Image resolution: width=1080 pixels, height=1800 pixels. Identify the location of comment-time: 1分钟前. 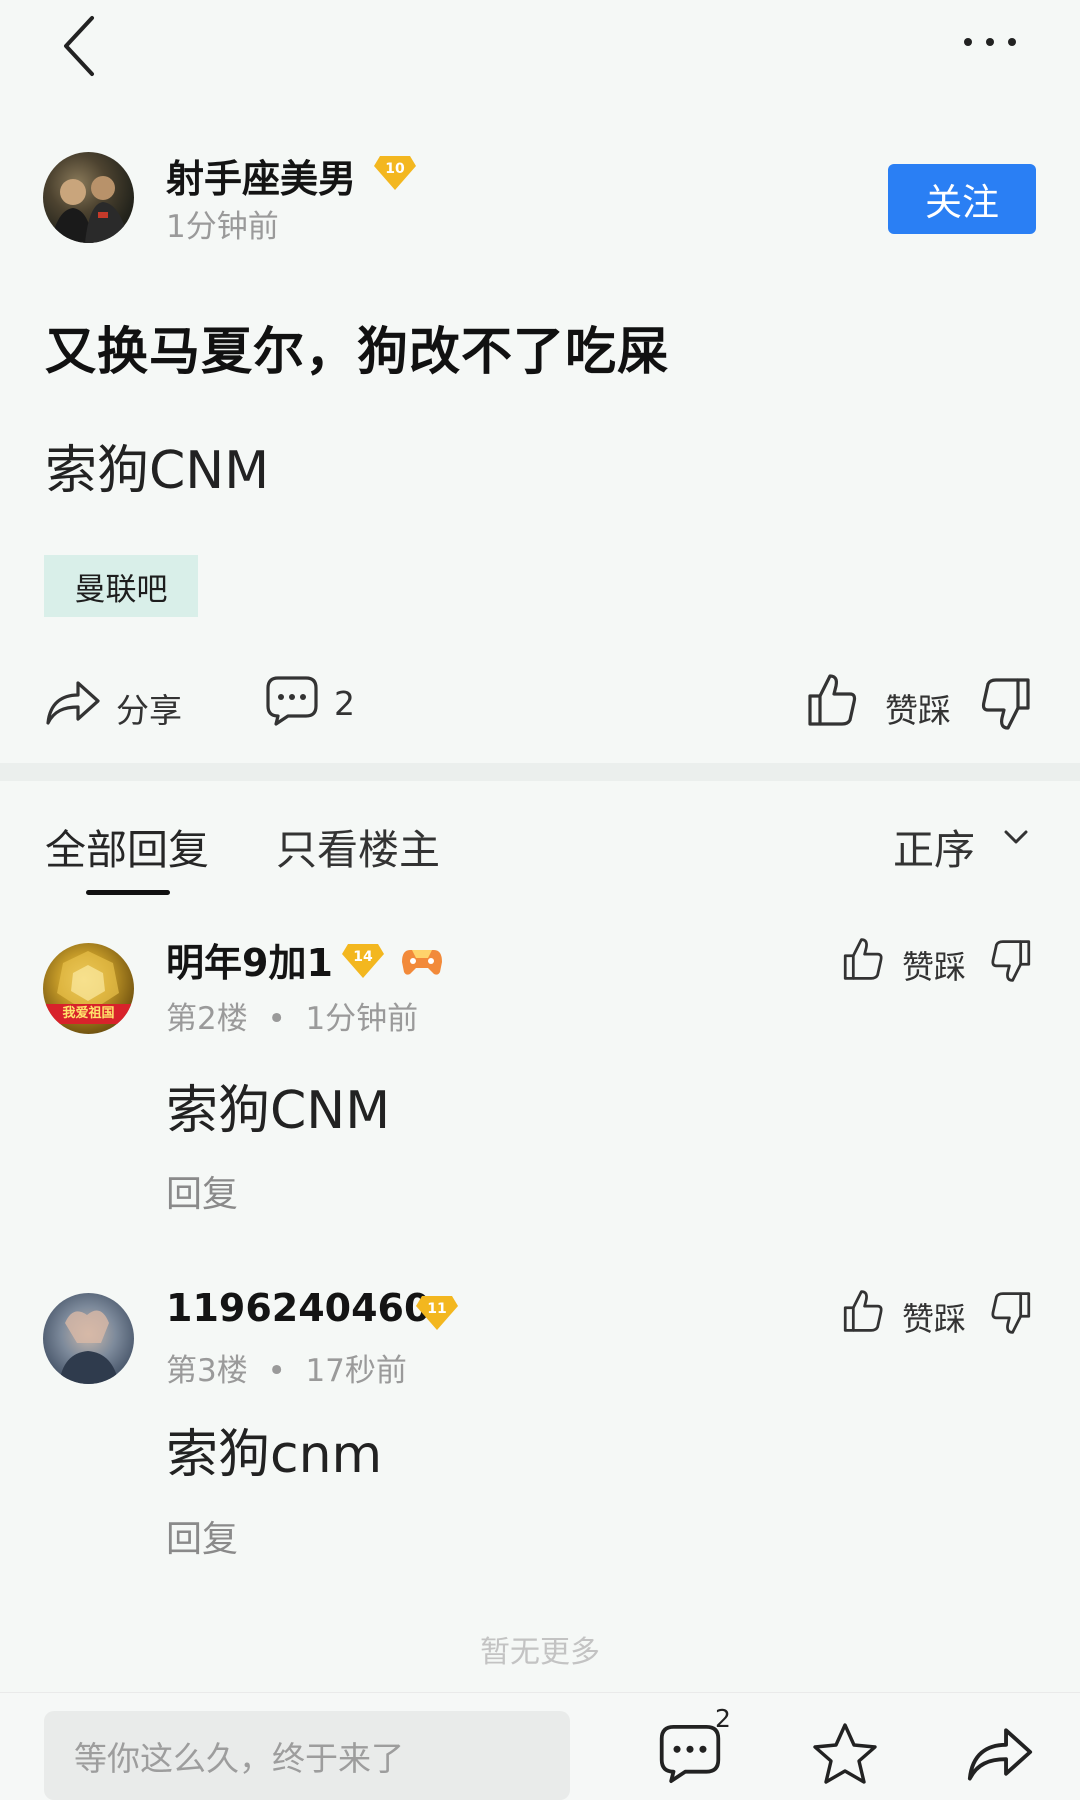
(362, 1019).